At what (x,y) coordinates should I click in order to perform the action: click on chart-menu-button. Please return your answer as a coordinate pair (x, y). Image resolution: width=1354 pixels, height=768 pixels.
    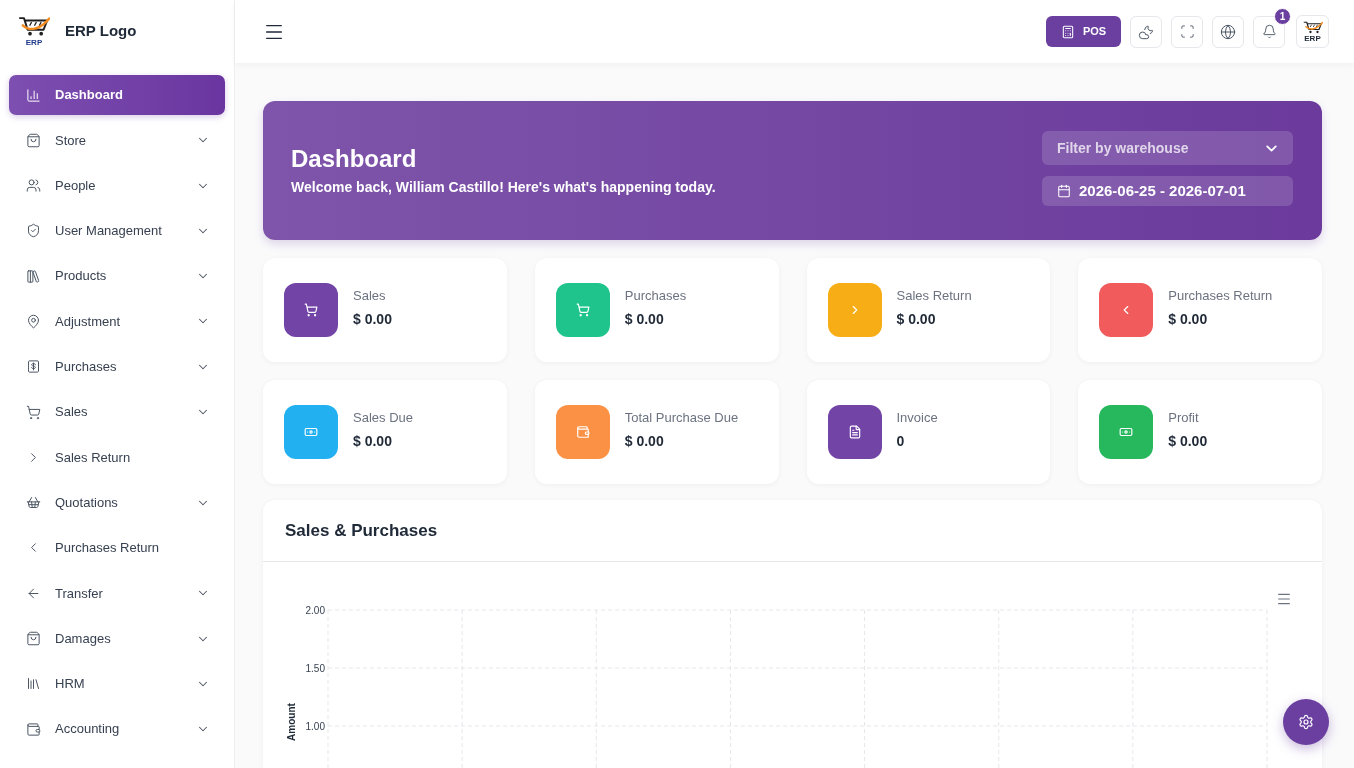
    Looking at the image, I should click on (1284, 599).